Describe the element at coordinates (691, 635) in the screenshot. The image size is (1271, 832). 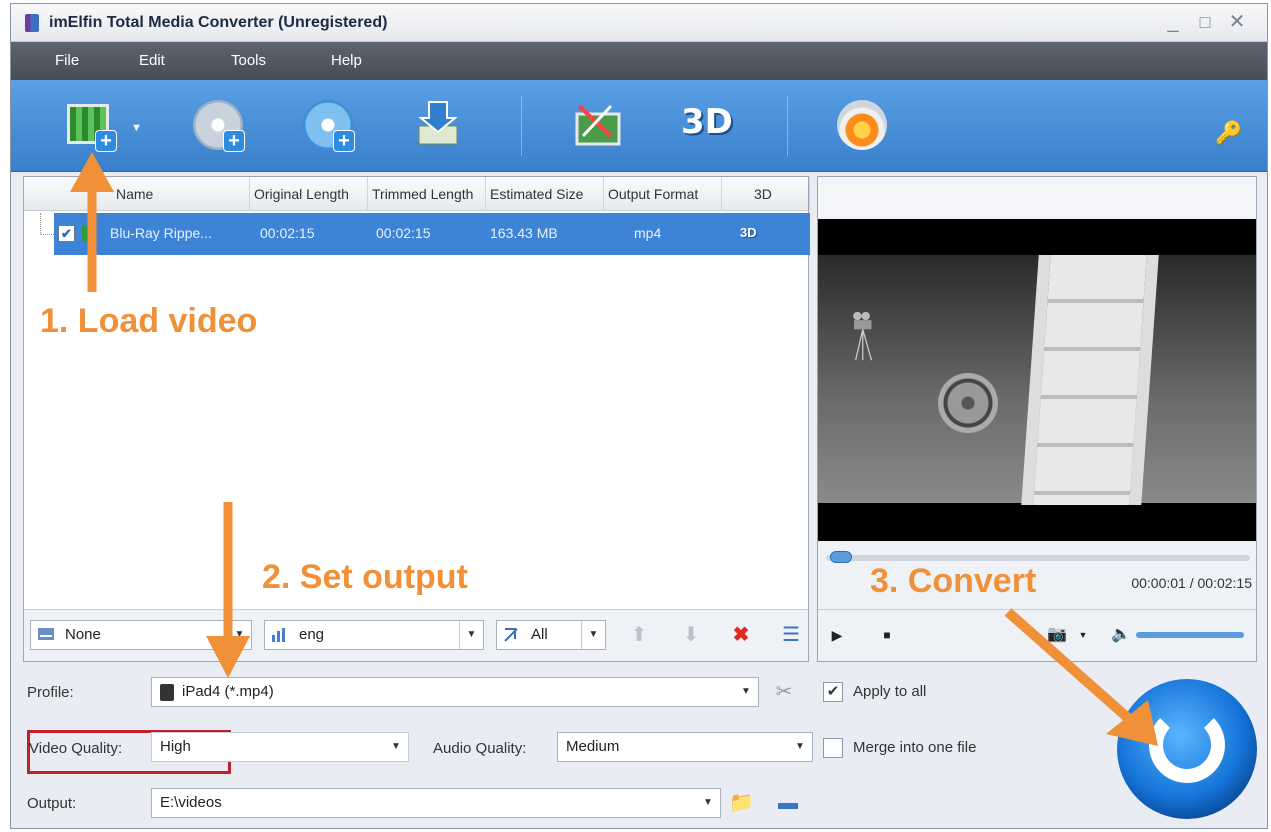
I see `move-down-icon: ⬇` at that location.